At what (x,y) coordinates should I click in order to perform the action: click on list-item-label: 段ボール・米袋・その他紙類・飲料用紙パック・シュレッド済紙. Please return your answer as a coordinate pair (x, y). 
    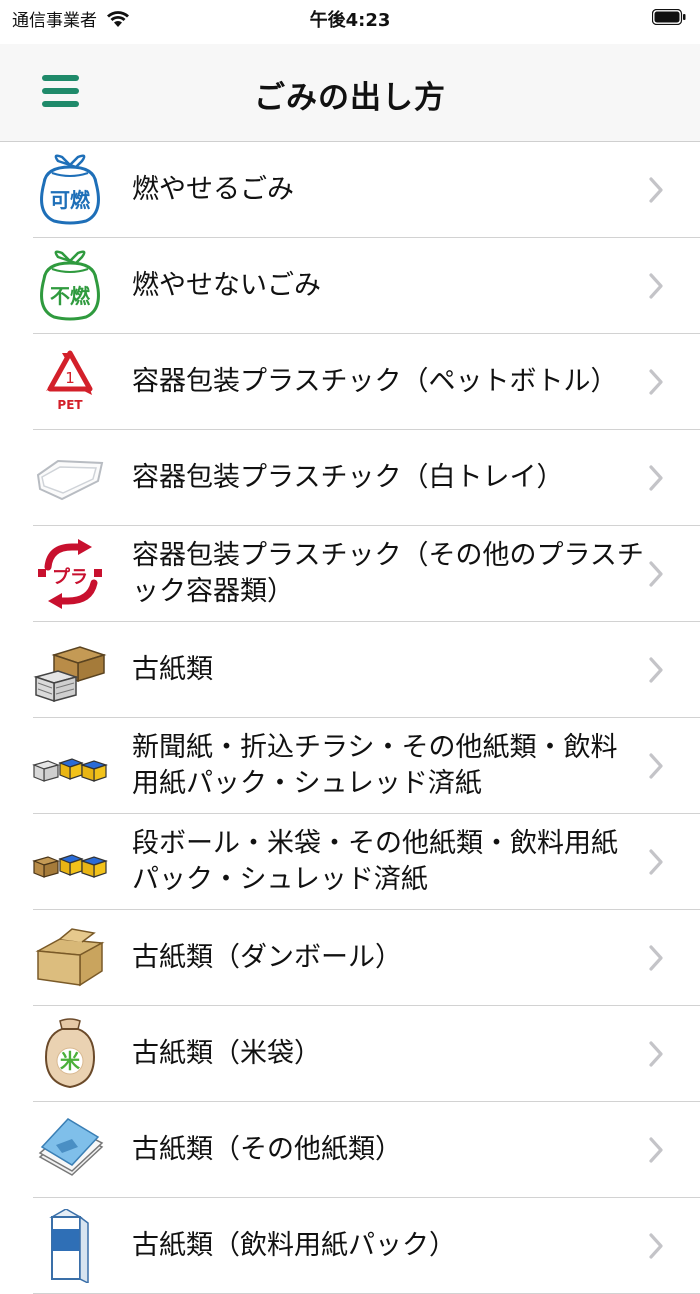
    Looking at the image, I should click on (375, 861).